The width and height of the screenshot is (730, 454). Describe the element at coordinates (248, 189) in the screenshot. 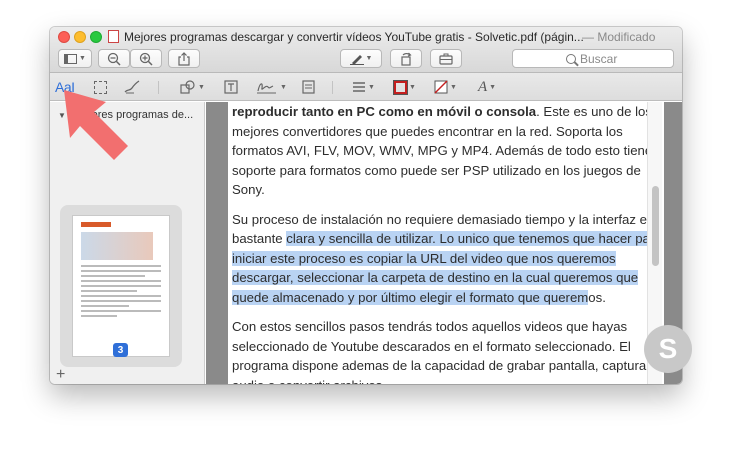

I see `line-text: Sony.` at that location.